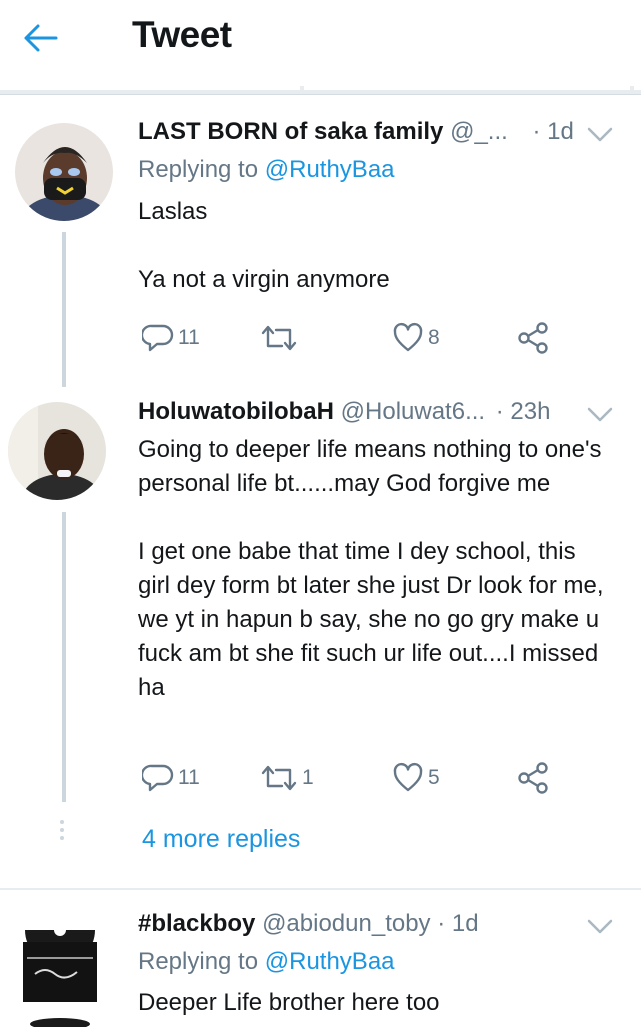  Describe the element at coordinates (353, 778) in the screenshot. I see `tweet-actions: 11 1 5` at that location.